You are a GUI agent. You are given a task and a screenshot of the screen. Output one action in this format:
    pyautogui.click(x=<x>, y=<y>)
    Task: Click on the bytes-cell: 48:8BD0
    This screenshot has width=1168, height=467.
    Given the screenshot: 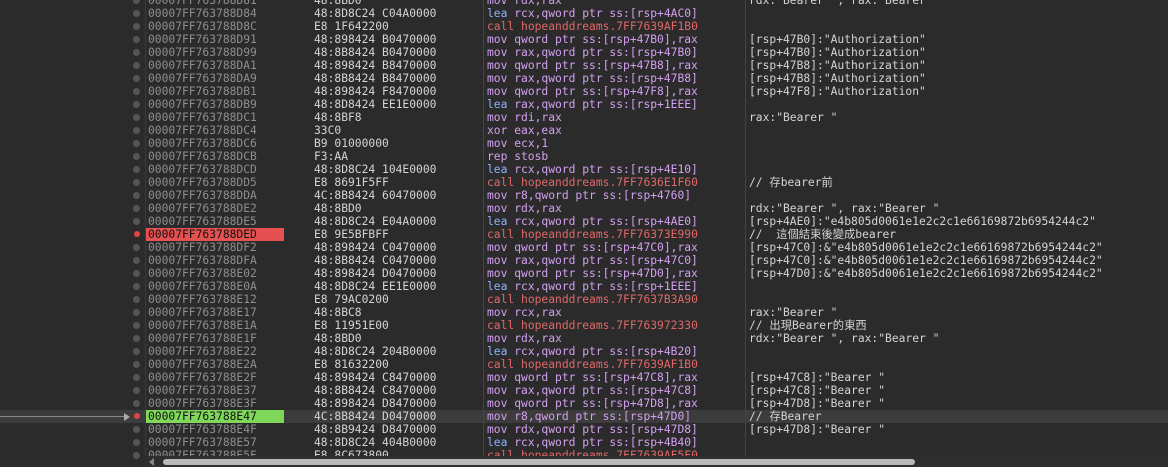 What is the action you would take?
    pyautogui.click(x=338, y=208)
    